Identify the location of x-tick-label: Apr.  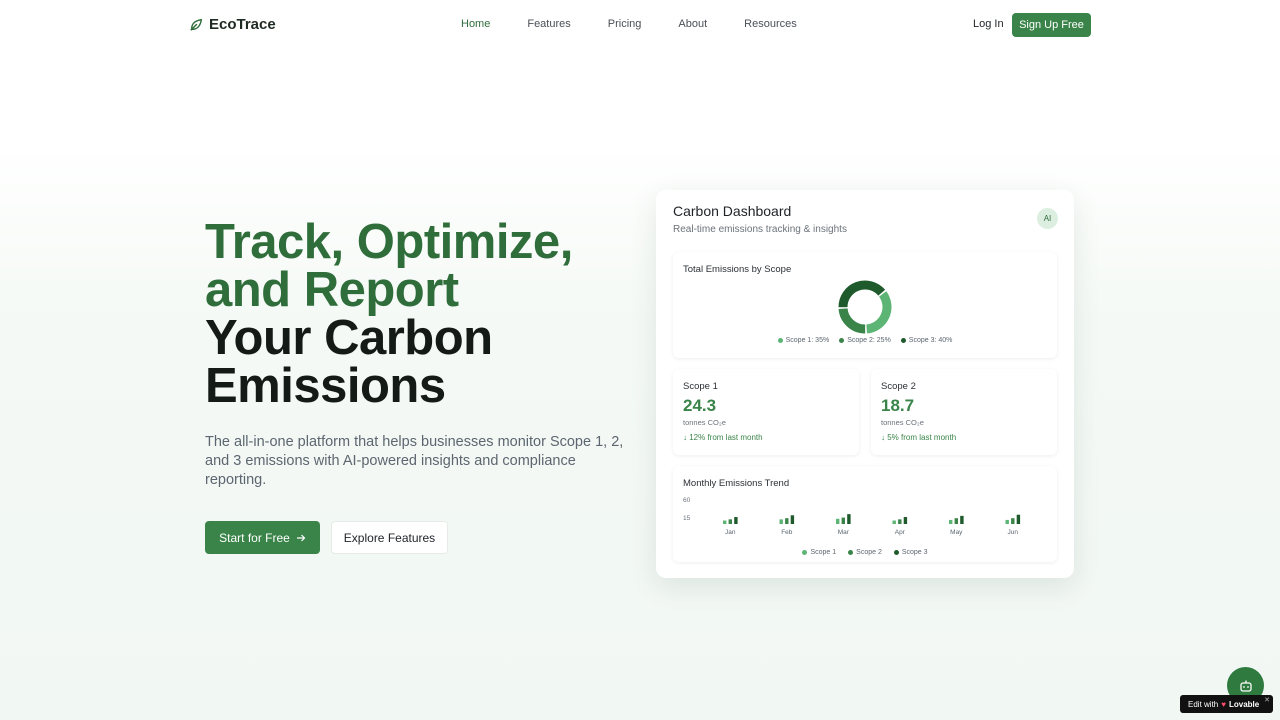
(900, 532).